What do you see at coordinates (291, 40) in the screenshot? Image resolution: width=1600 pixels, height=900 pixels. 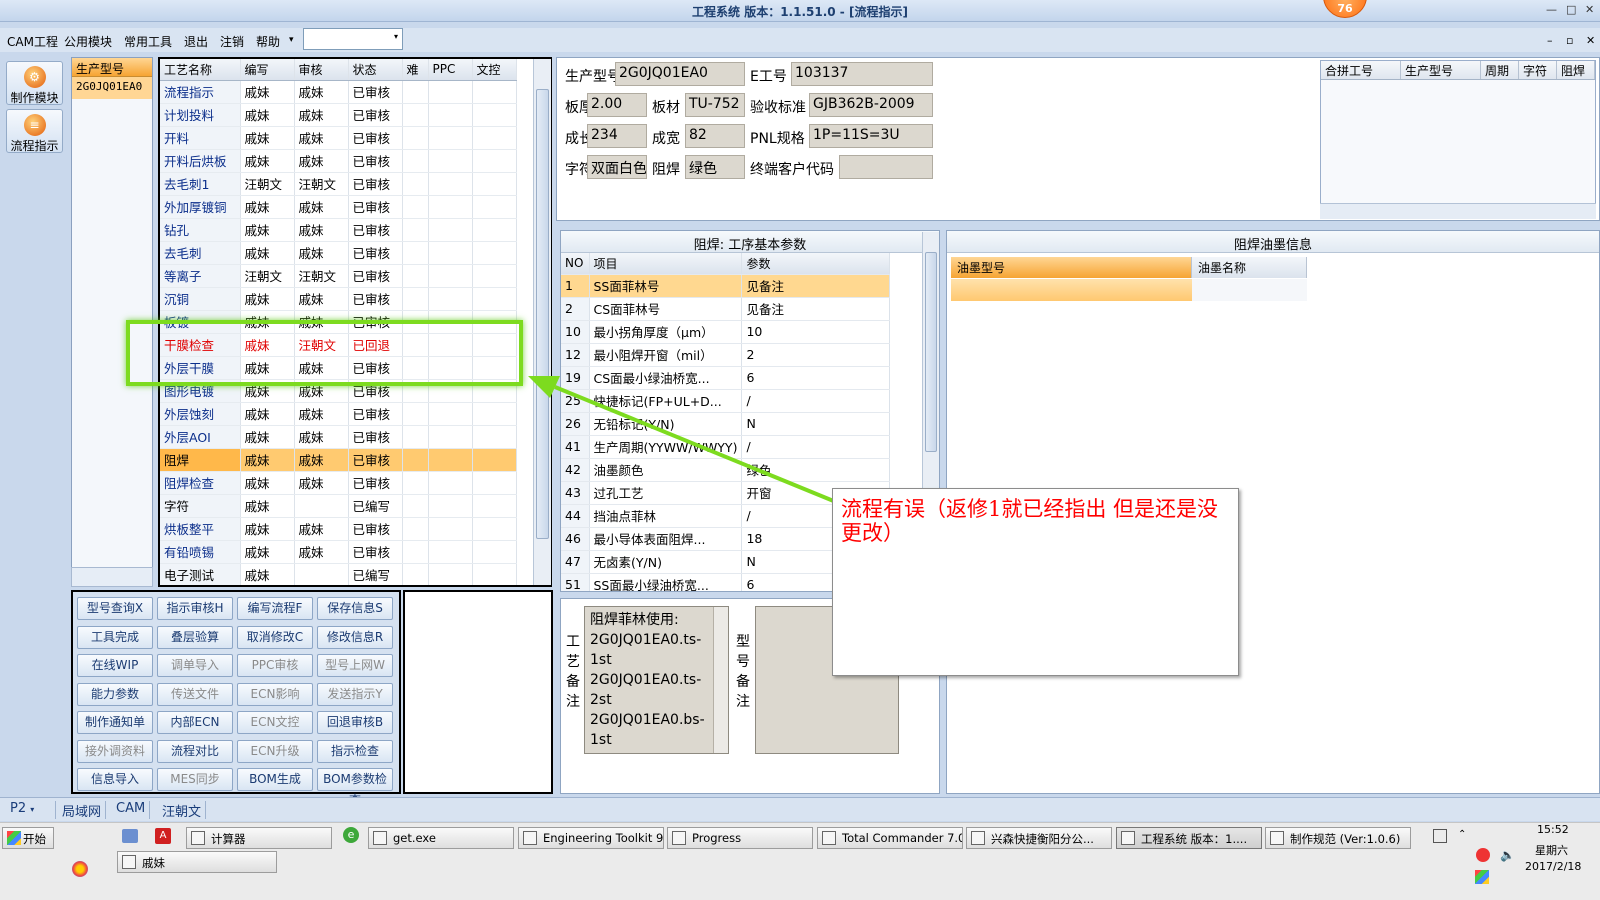 I see `menu-more-arrow: ▾` at bounding box center [291, 40].